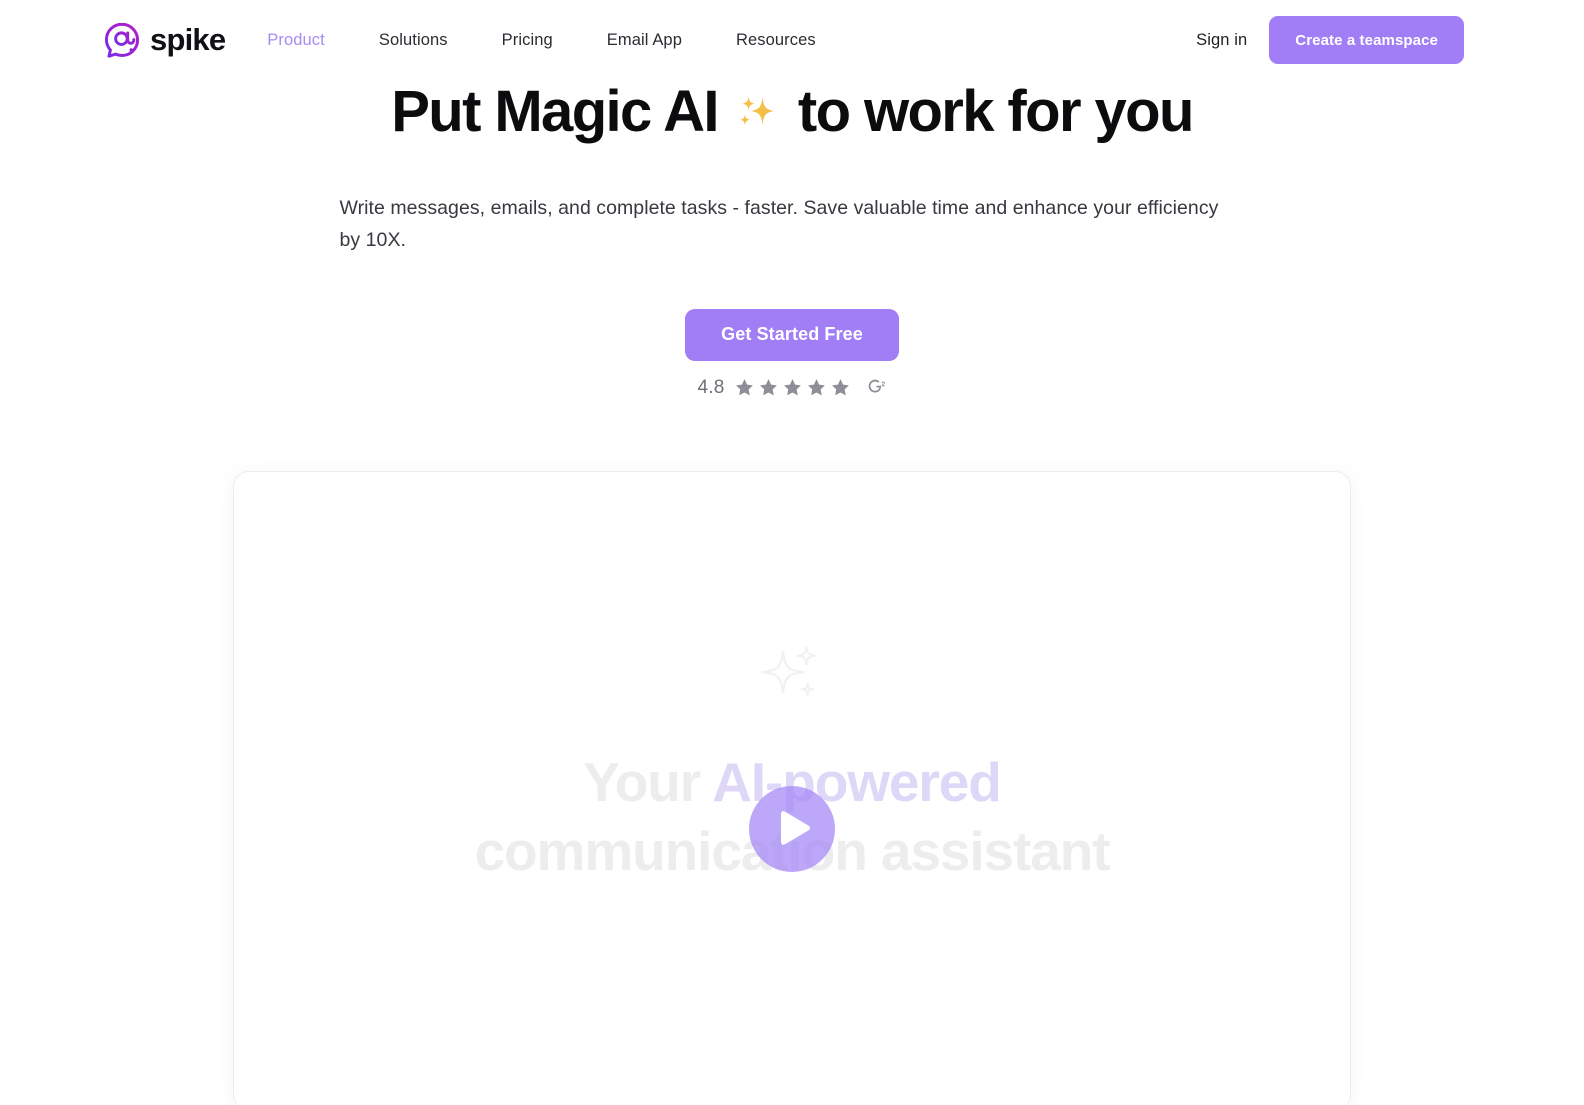 Image resolution: width=1584 pixels, height=1105 pixels. I want to click on spike-at-bubble-icon, so click(122, 40).